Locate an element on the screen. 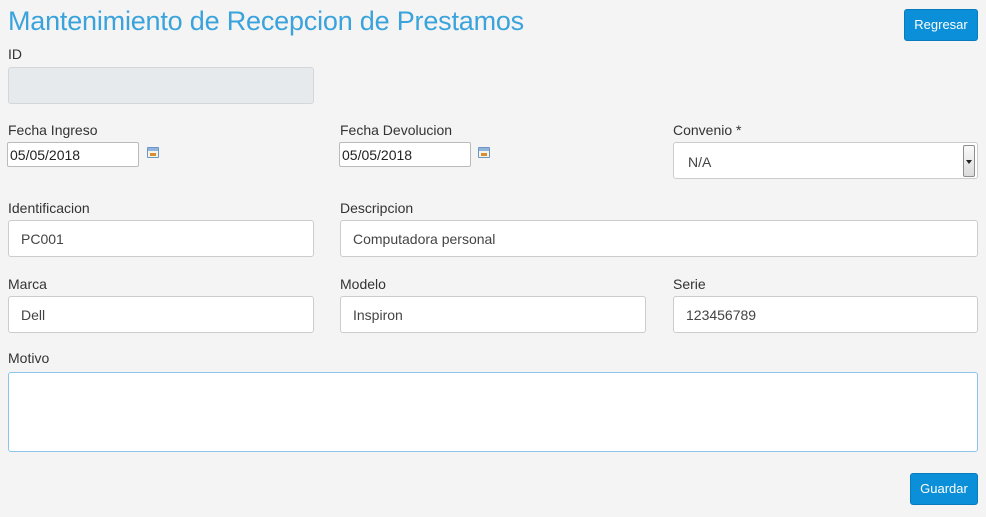 Image resolution: width=986 pixels, height=517 pixels. save-button: Guardar is located at coordinates (944, 489).